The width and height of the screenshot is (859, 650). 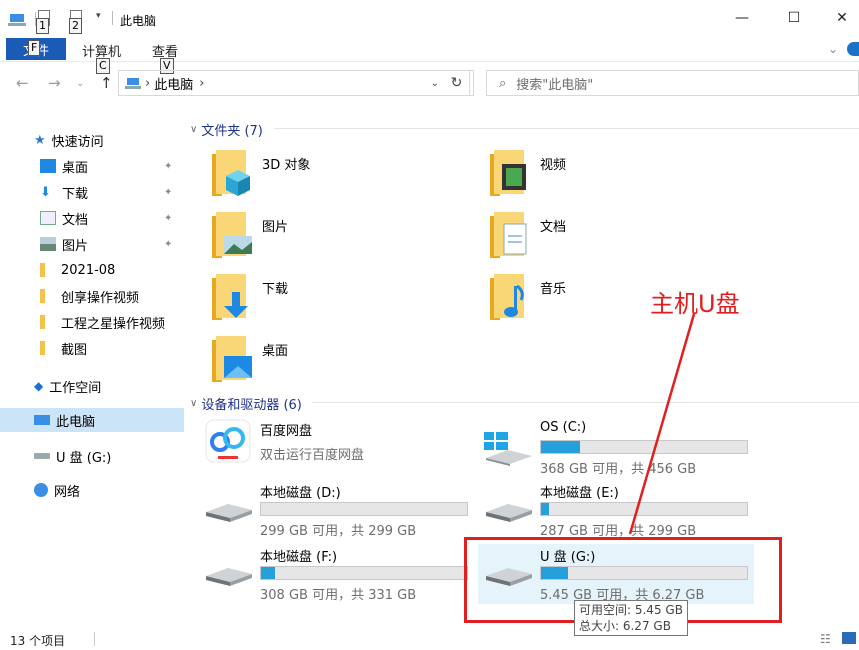 I want to click on sidebar-item-network: 网络, so click(x=92, y=490).